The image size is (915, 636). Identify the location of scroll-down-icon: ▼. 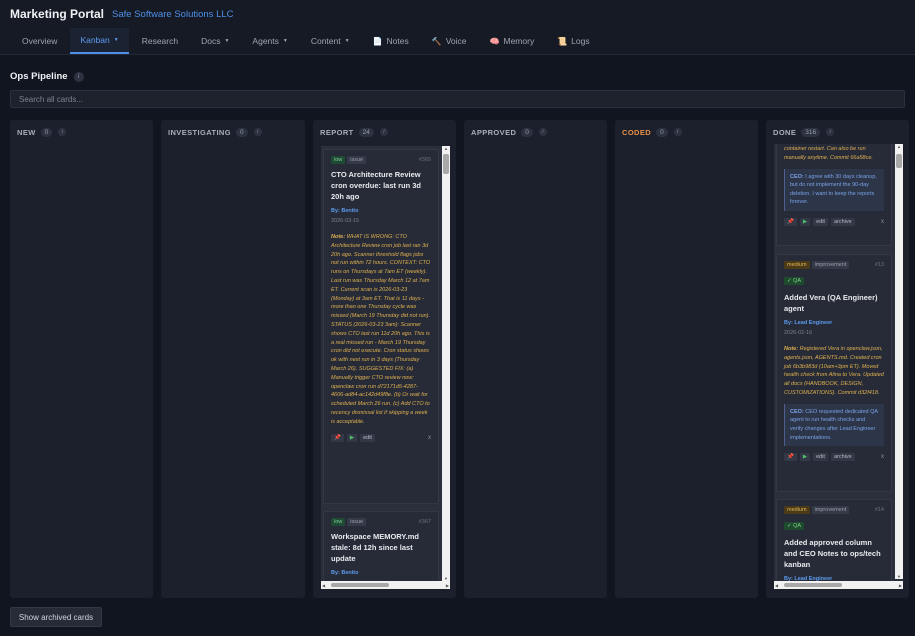
(899, 576).